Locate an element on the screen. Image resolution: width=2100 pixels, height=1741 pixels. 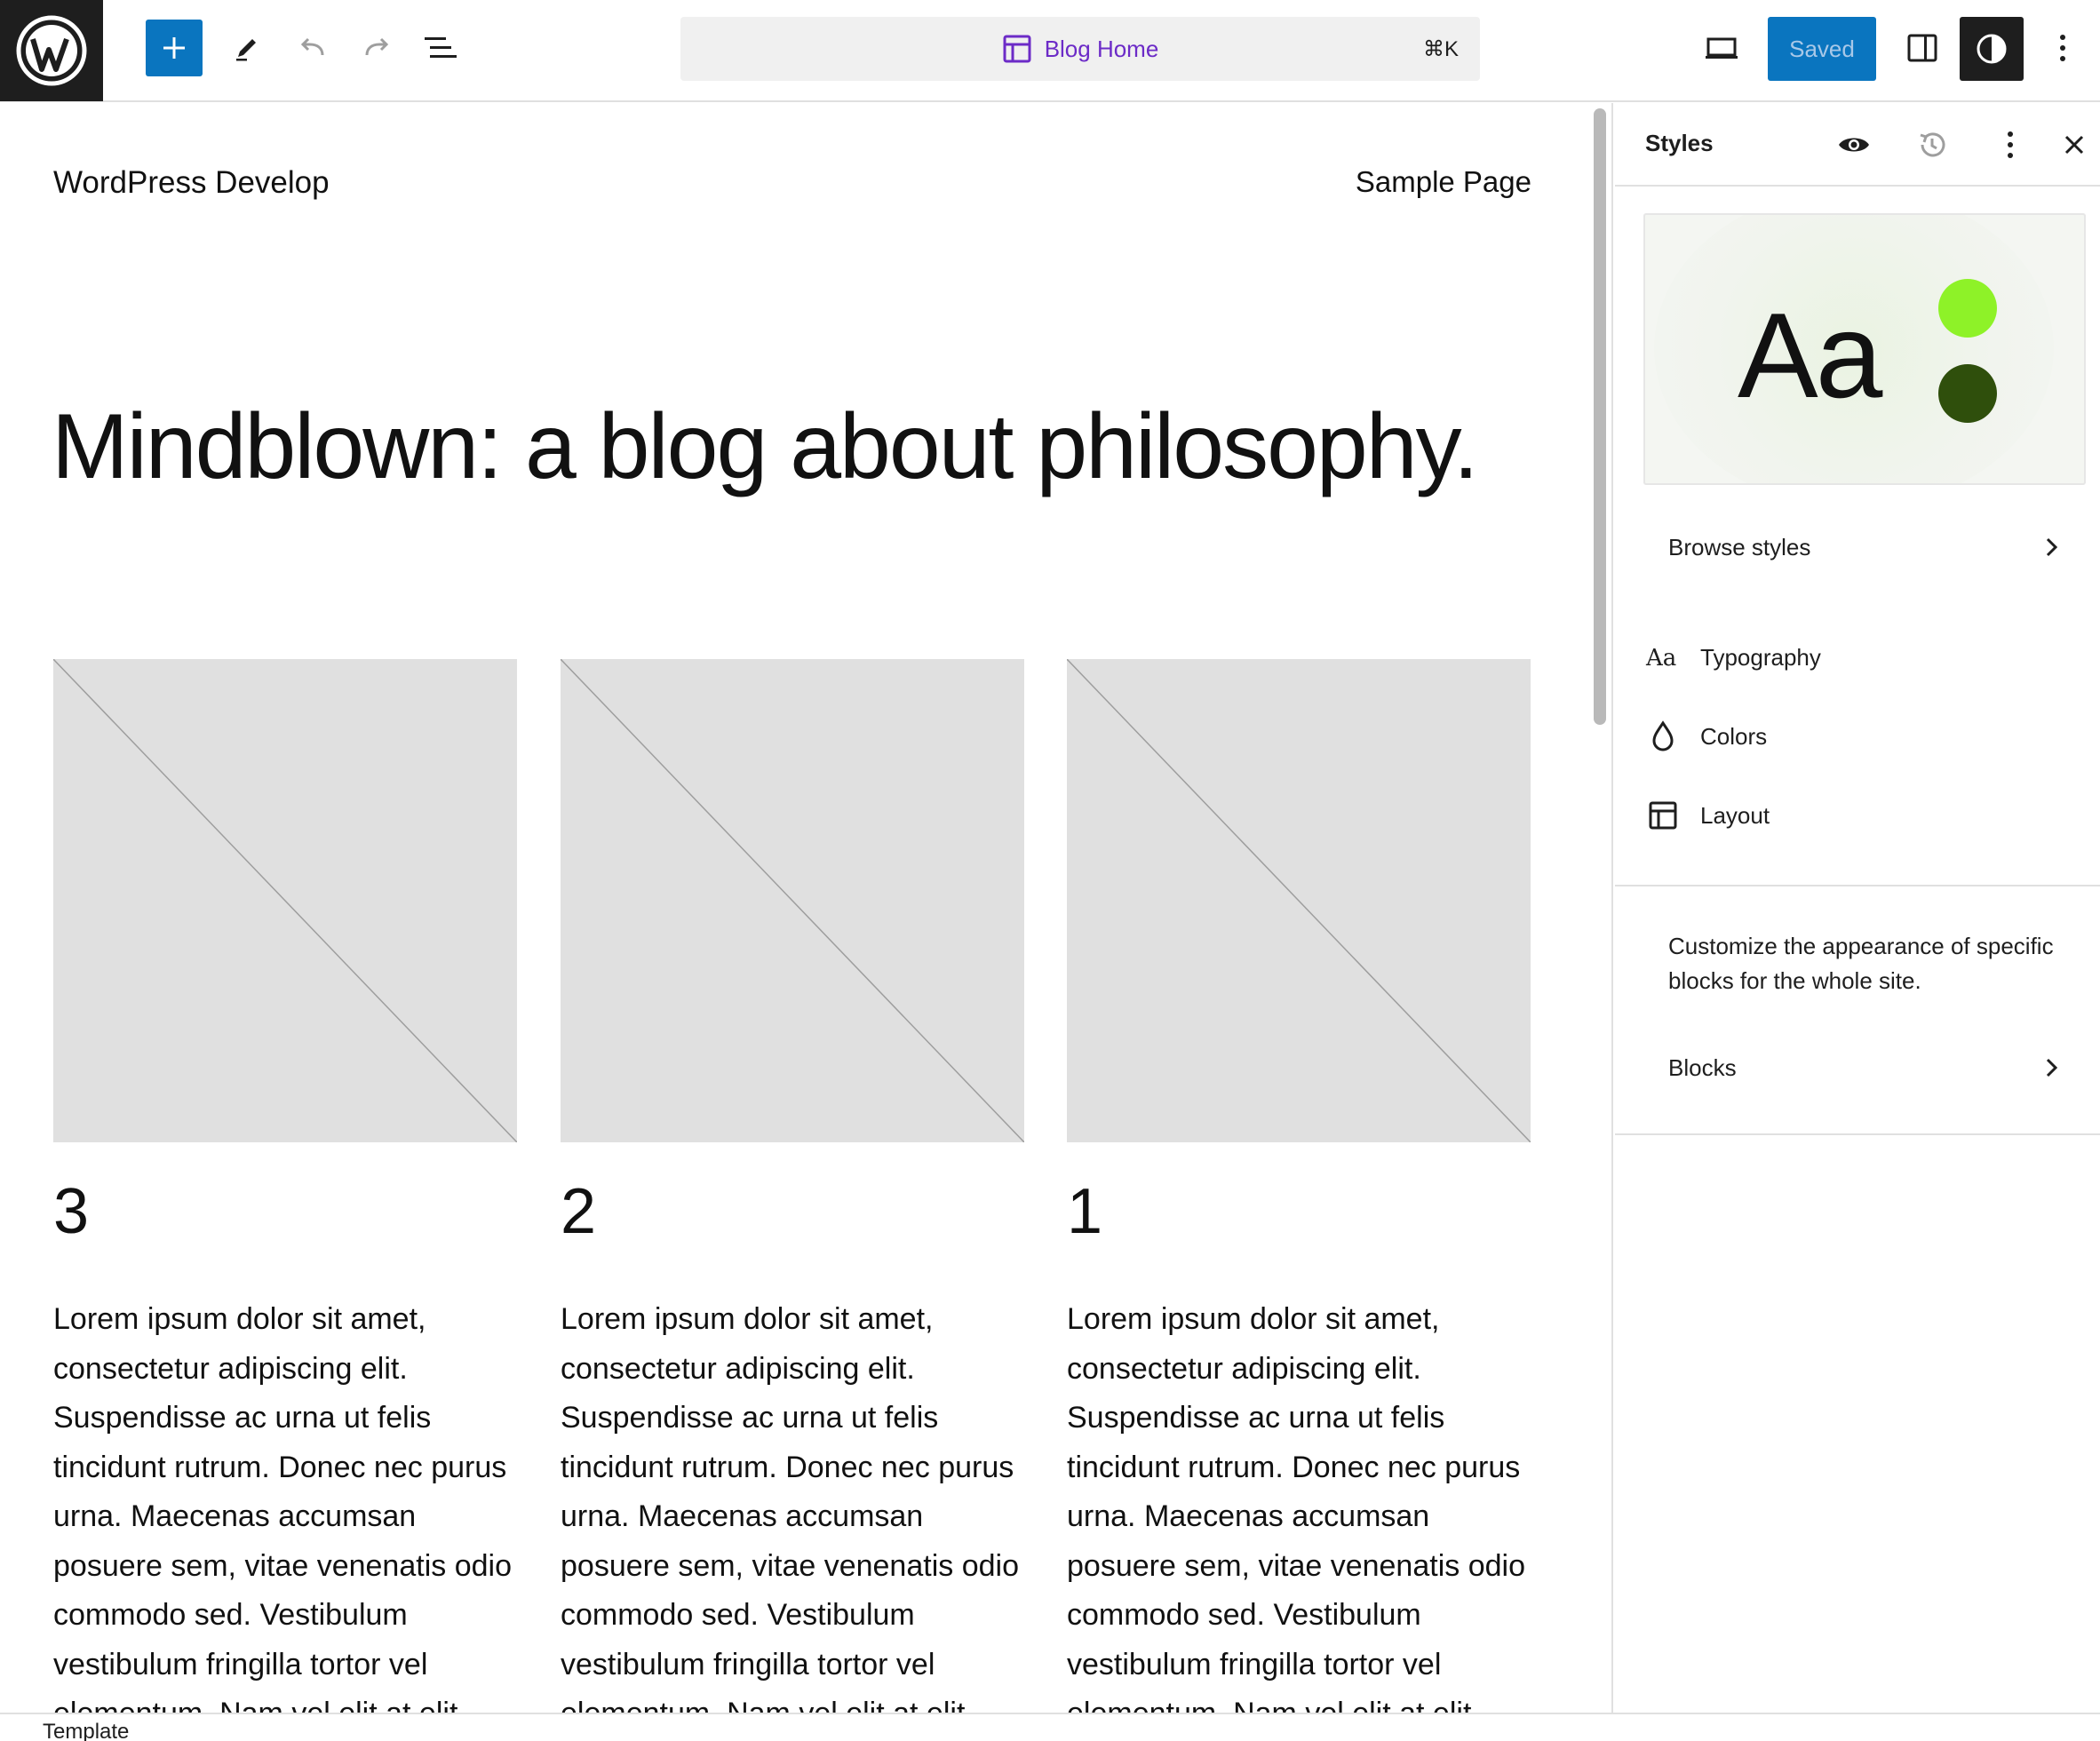
nav-item-typography: Aa Typography is located at coordinates (1857, 657).